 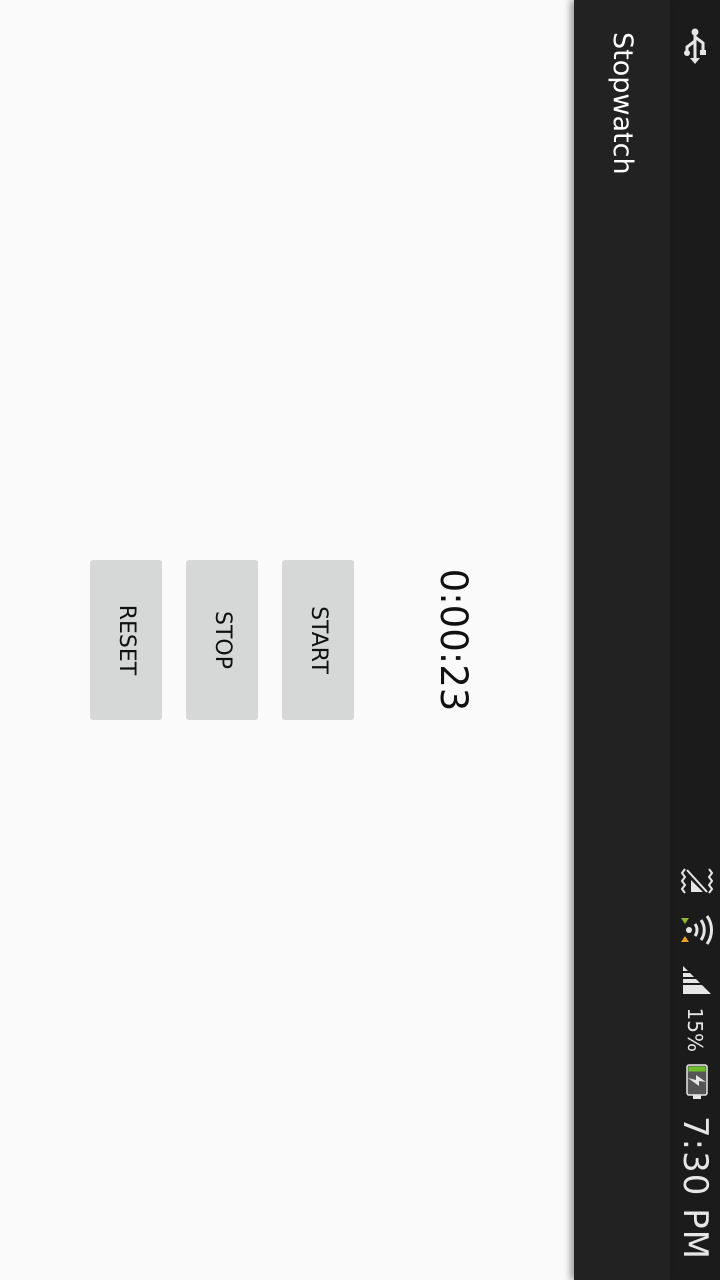 What do you see at coordinates (126, 640) in the screenshot?
I see `reset-button: RESET` at bounding box center [126, 640].